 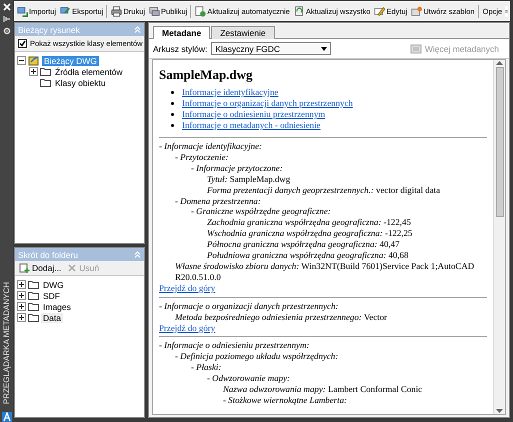 What do you see at coordinates (499, 411) in the screenshot?
I see `scroll-down-icon` at bounding box center [499, 411].